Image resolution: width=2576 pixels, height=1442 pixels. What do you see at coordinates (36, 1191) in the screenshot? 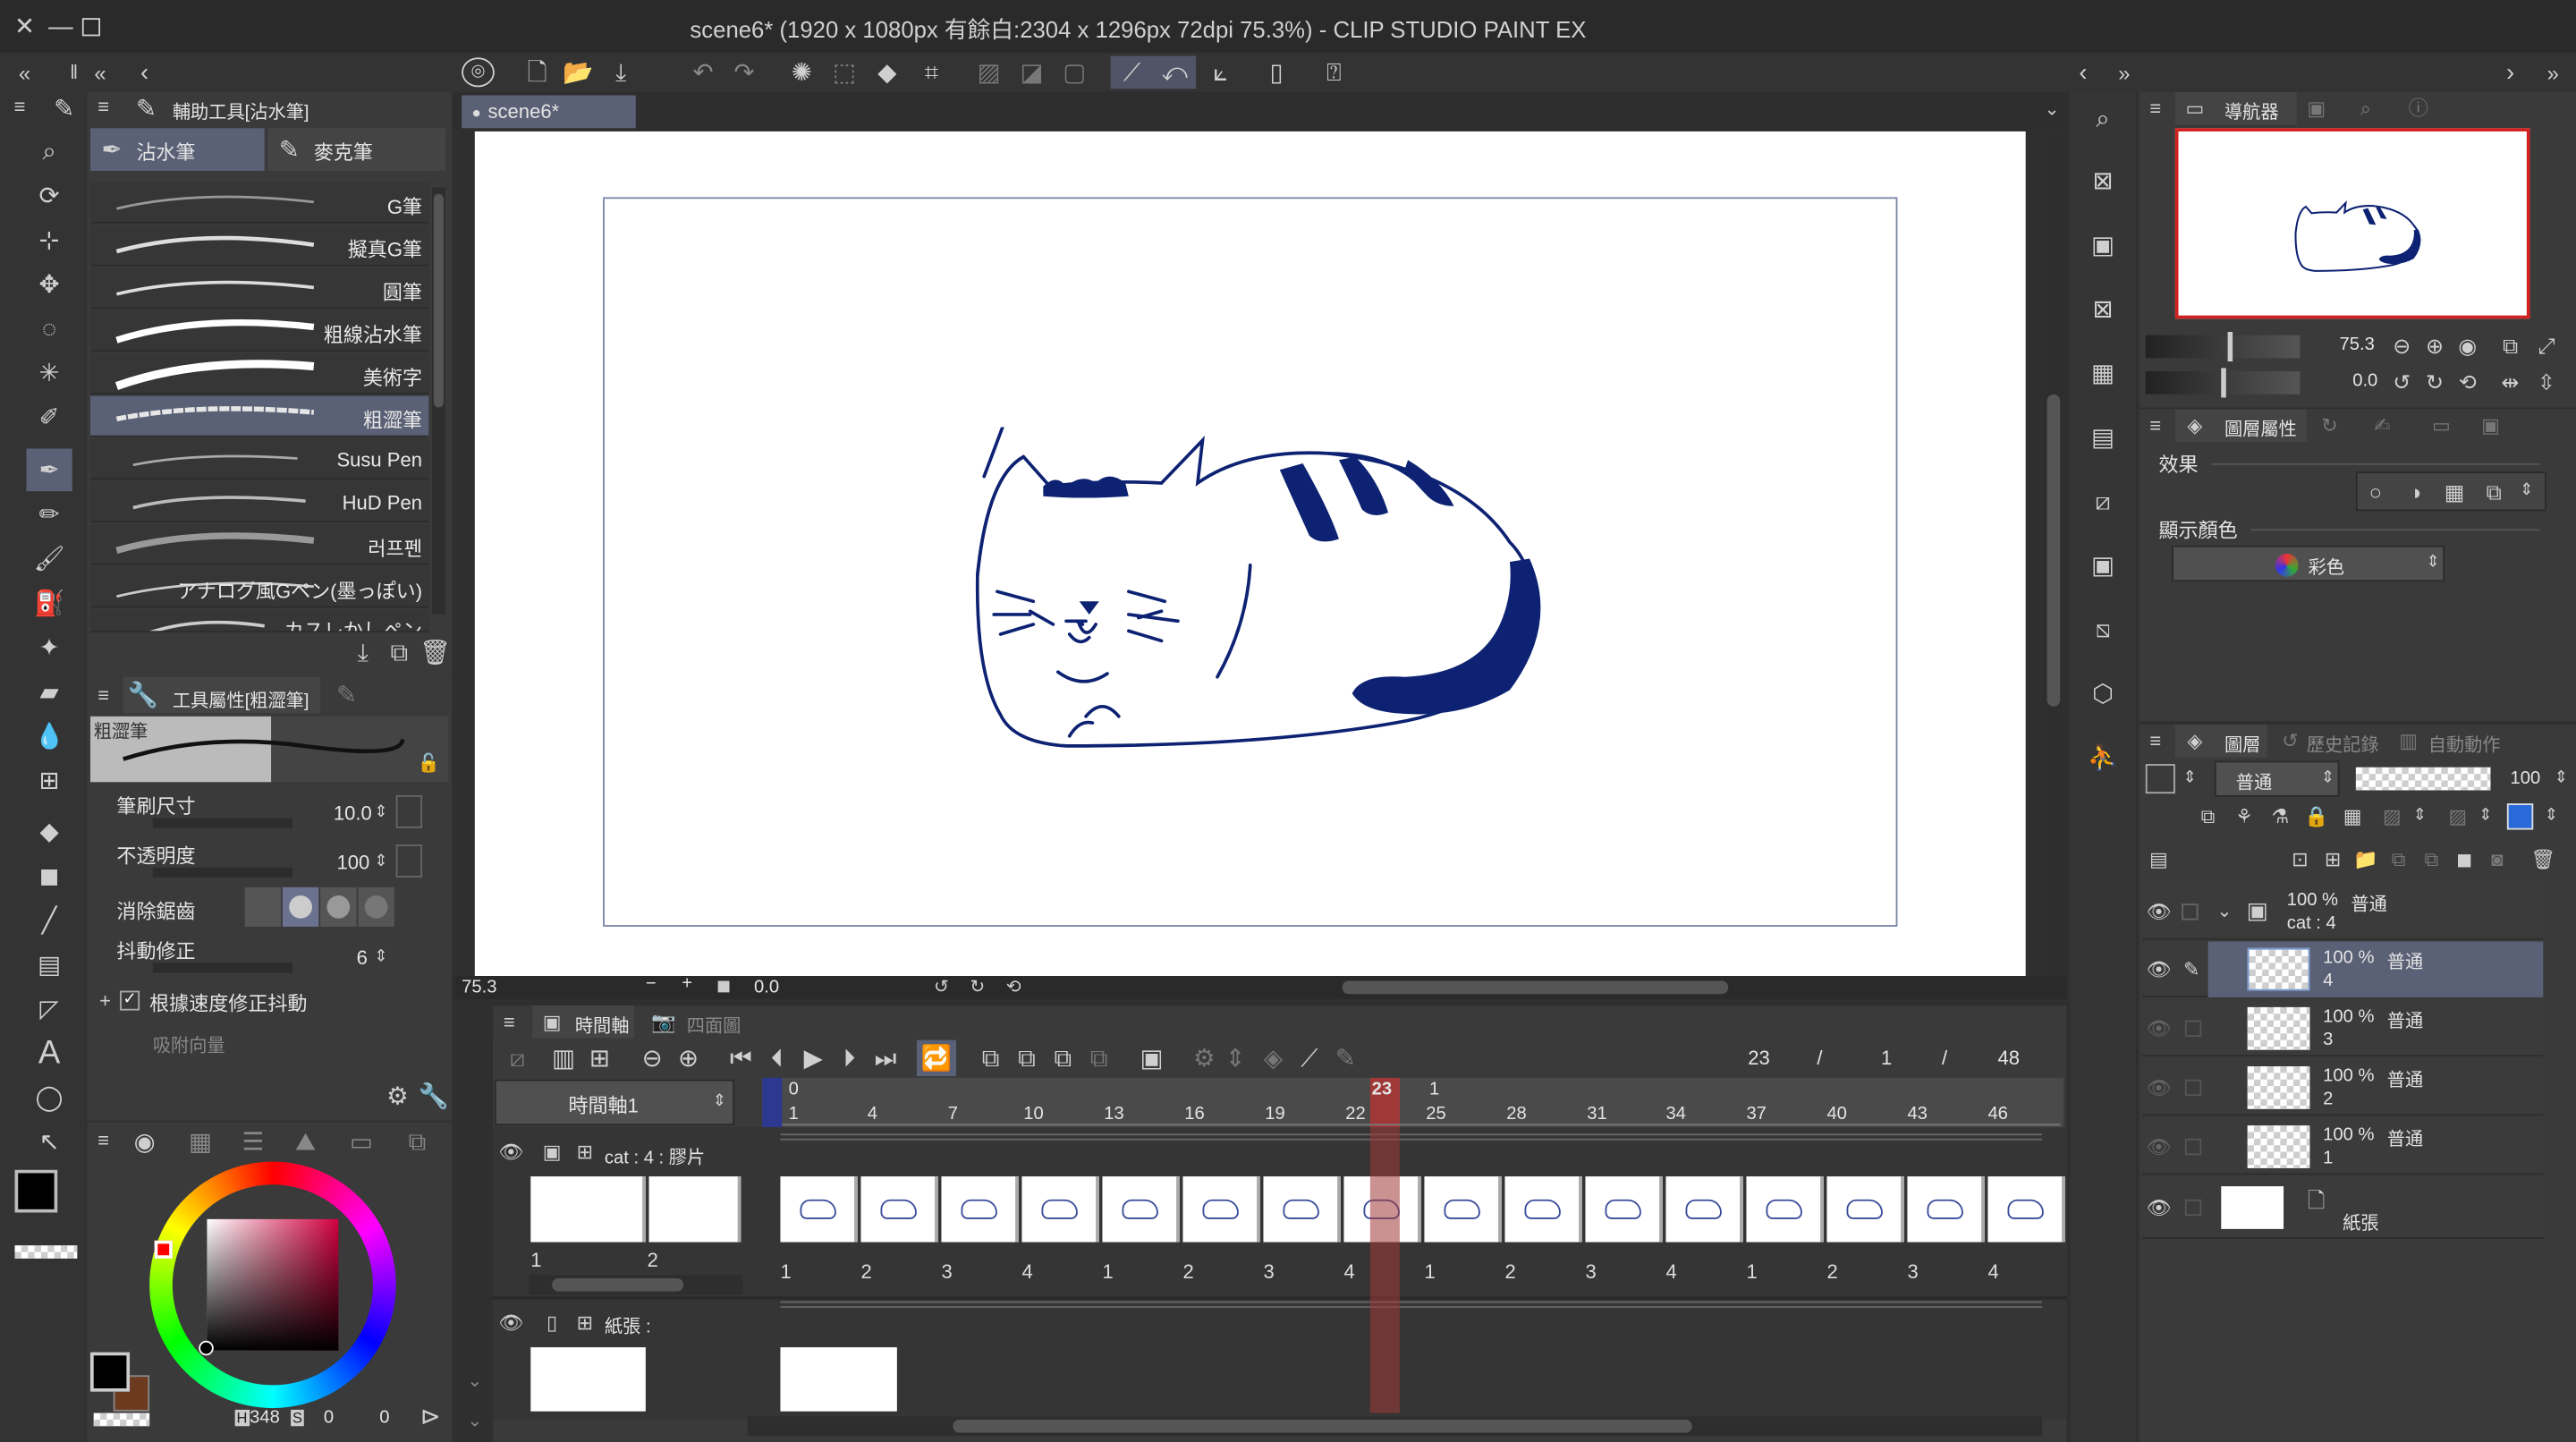
I see `main-color-swatch` at bounding box center [36, 1191].